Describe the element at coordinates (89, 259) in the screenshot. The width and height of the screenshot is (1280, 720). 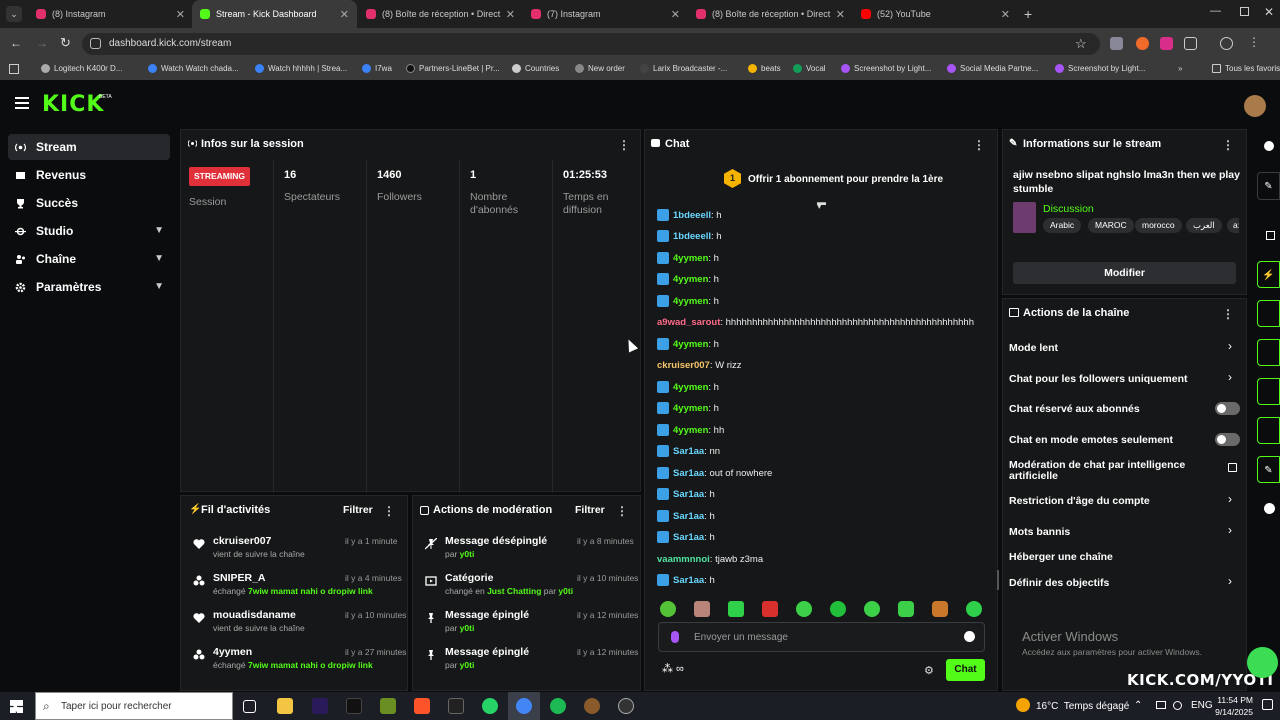
I see `sidebar-item-chaine: Chaîne ▼` at that location.